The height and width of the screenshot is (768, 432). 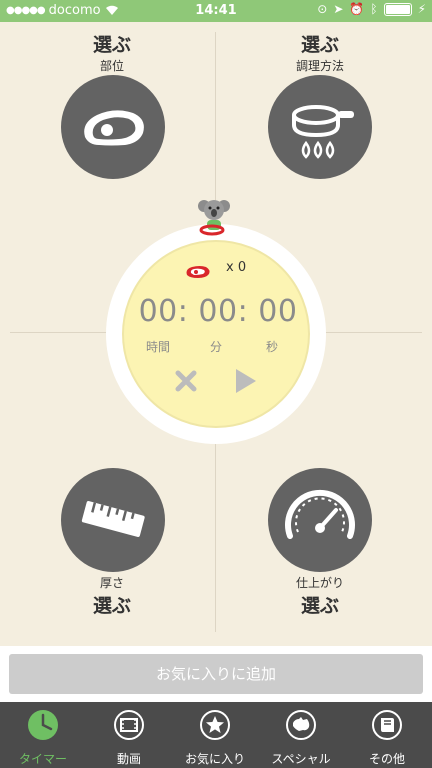 I want to click on thickness-selector-label: 厚さ 選ぶ, so click(x=112, y=596).